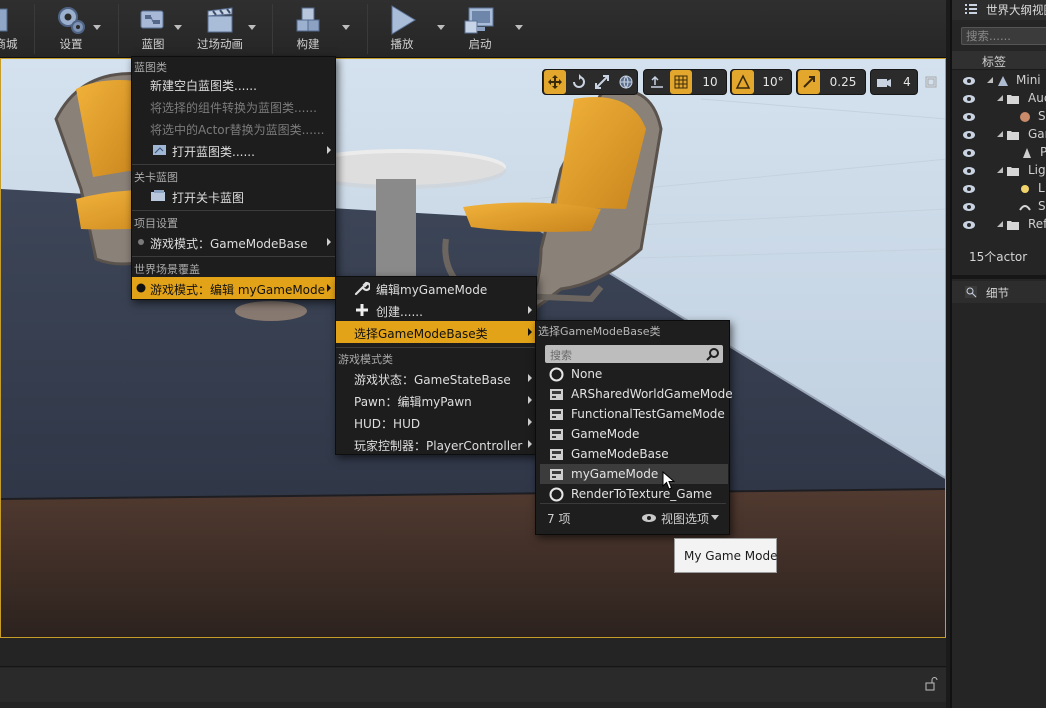 This screenshot has width=1046, height=708. Describe the element at coordinates (432, 290) in the screenshot. I see `menu-item-label: 编辑myGameMode` at that location.